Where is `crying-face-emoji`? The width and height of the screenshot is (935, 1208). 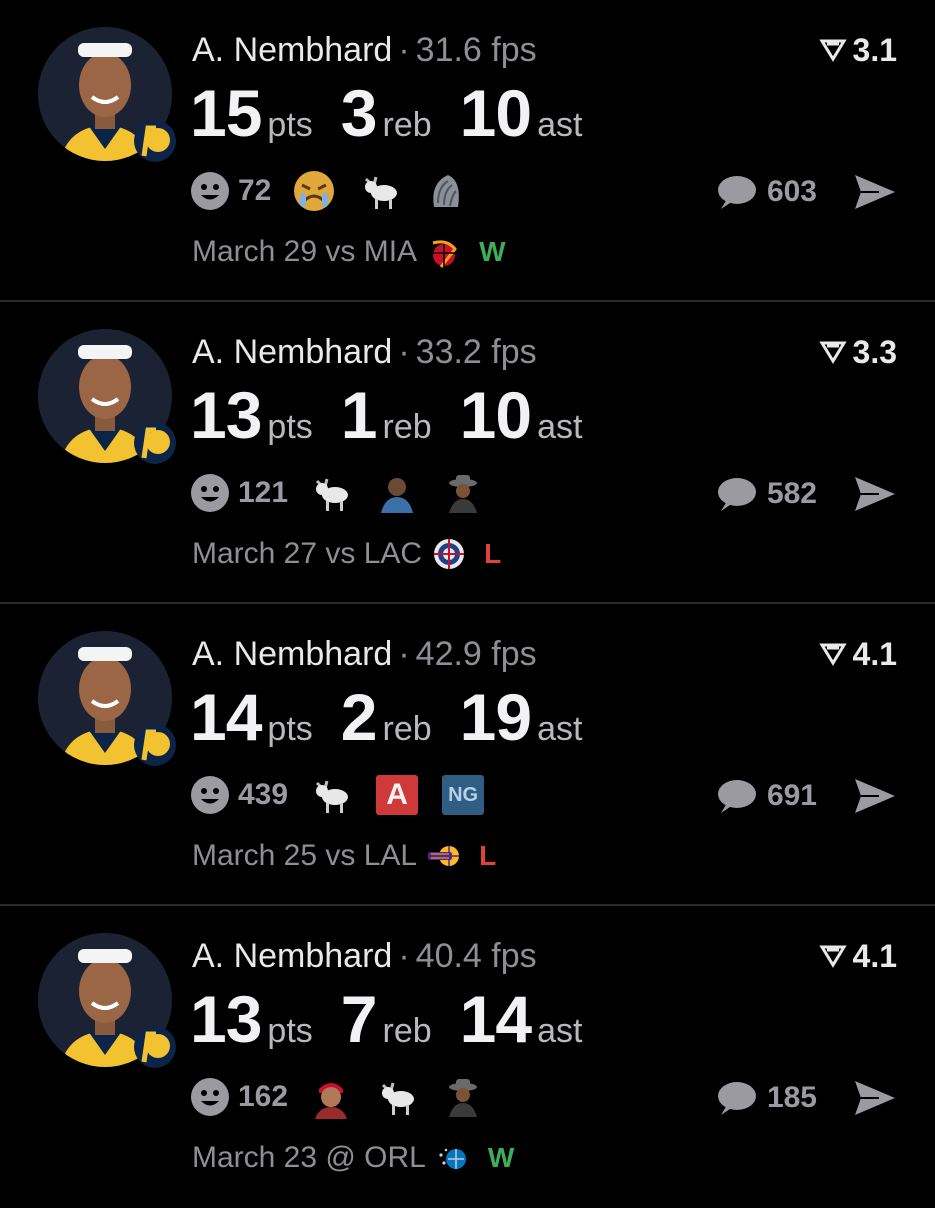
crying-face-emoji is located at coordinates (314, 191).